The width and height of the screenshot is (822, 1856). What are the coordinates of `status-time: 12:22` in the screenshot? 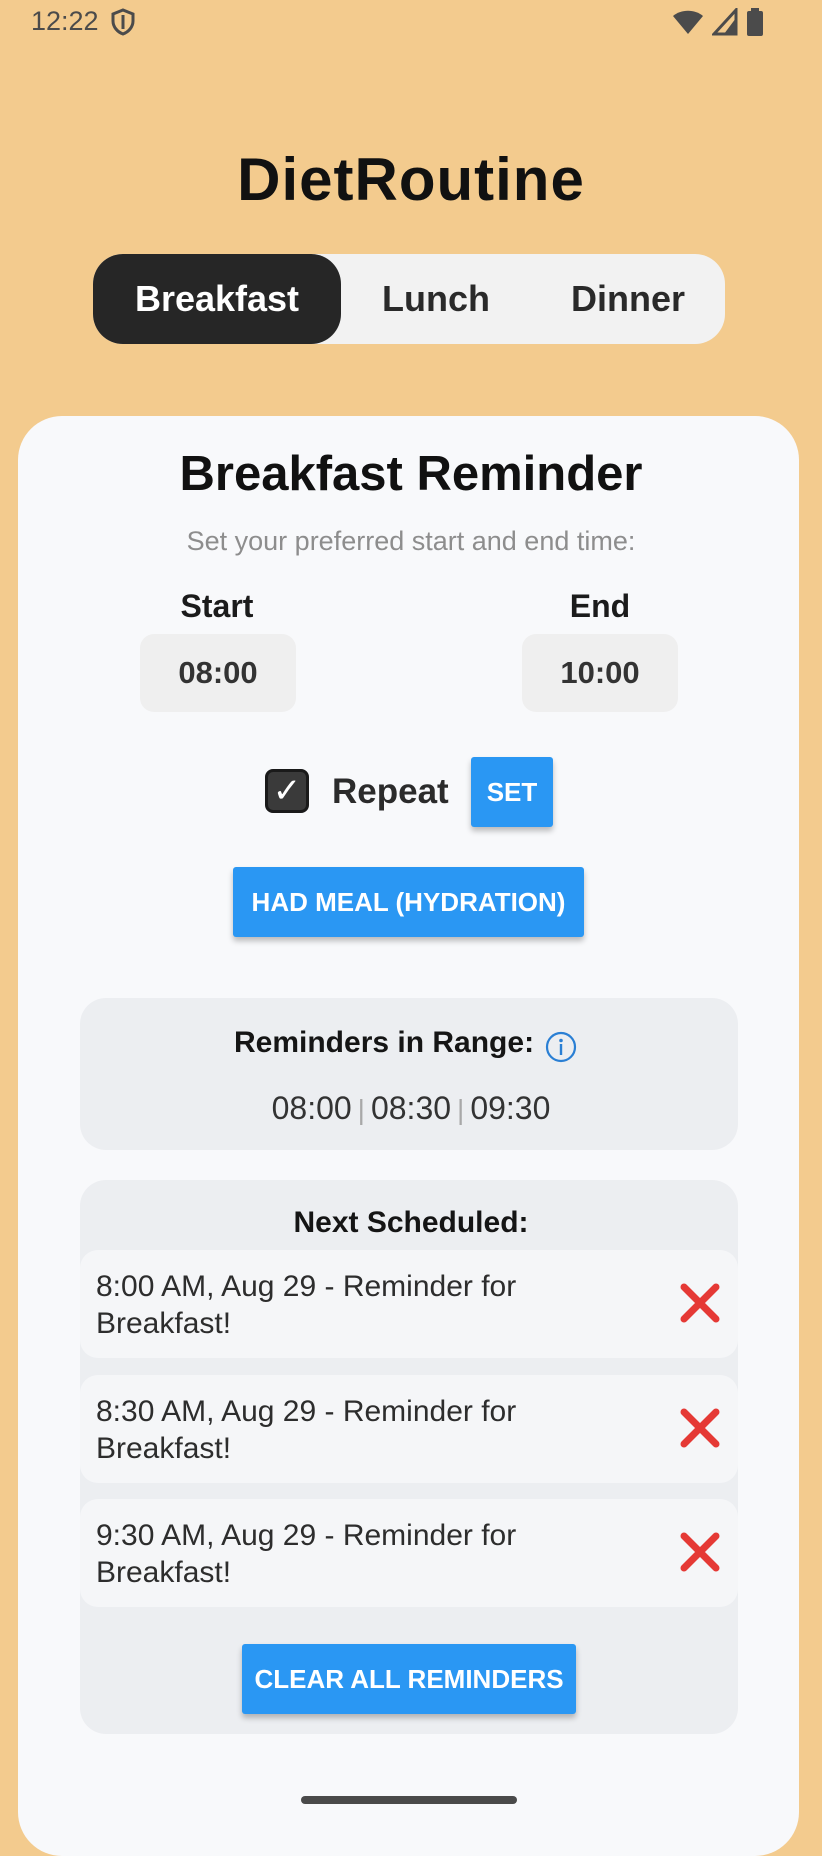 It's located at (65, 21).